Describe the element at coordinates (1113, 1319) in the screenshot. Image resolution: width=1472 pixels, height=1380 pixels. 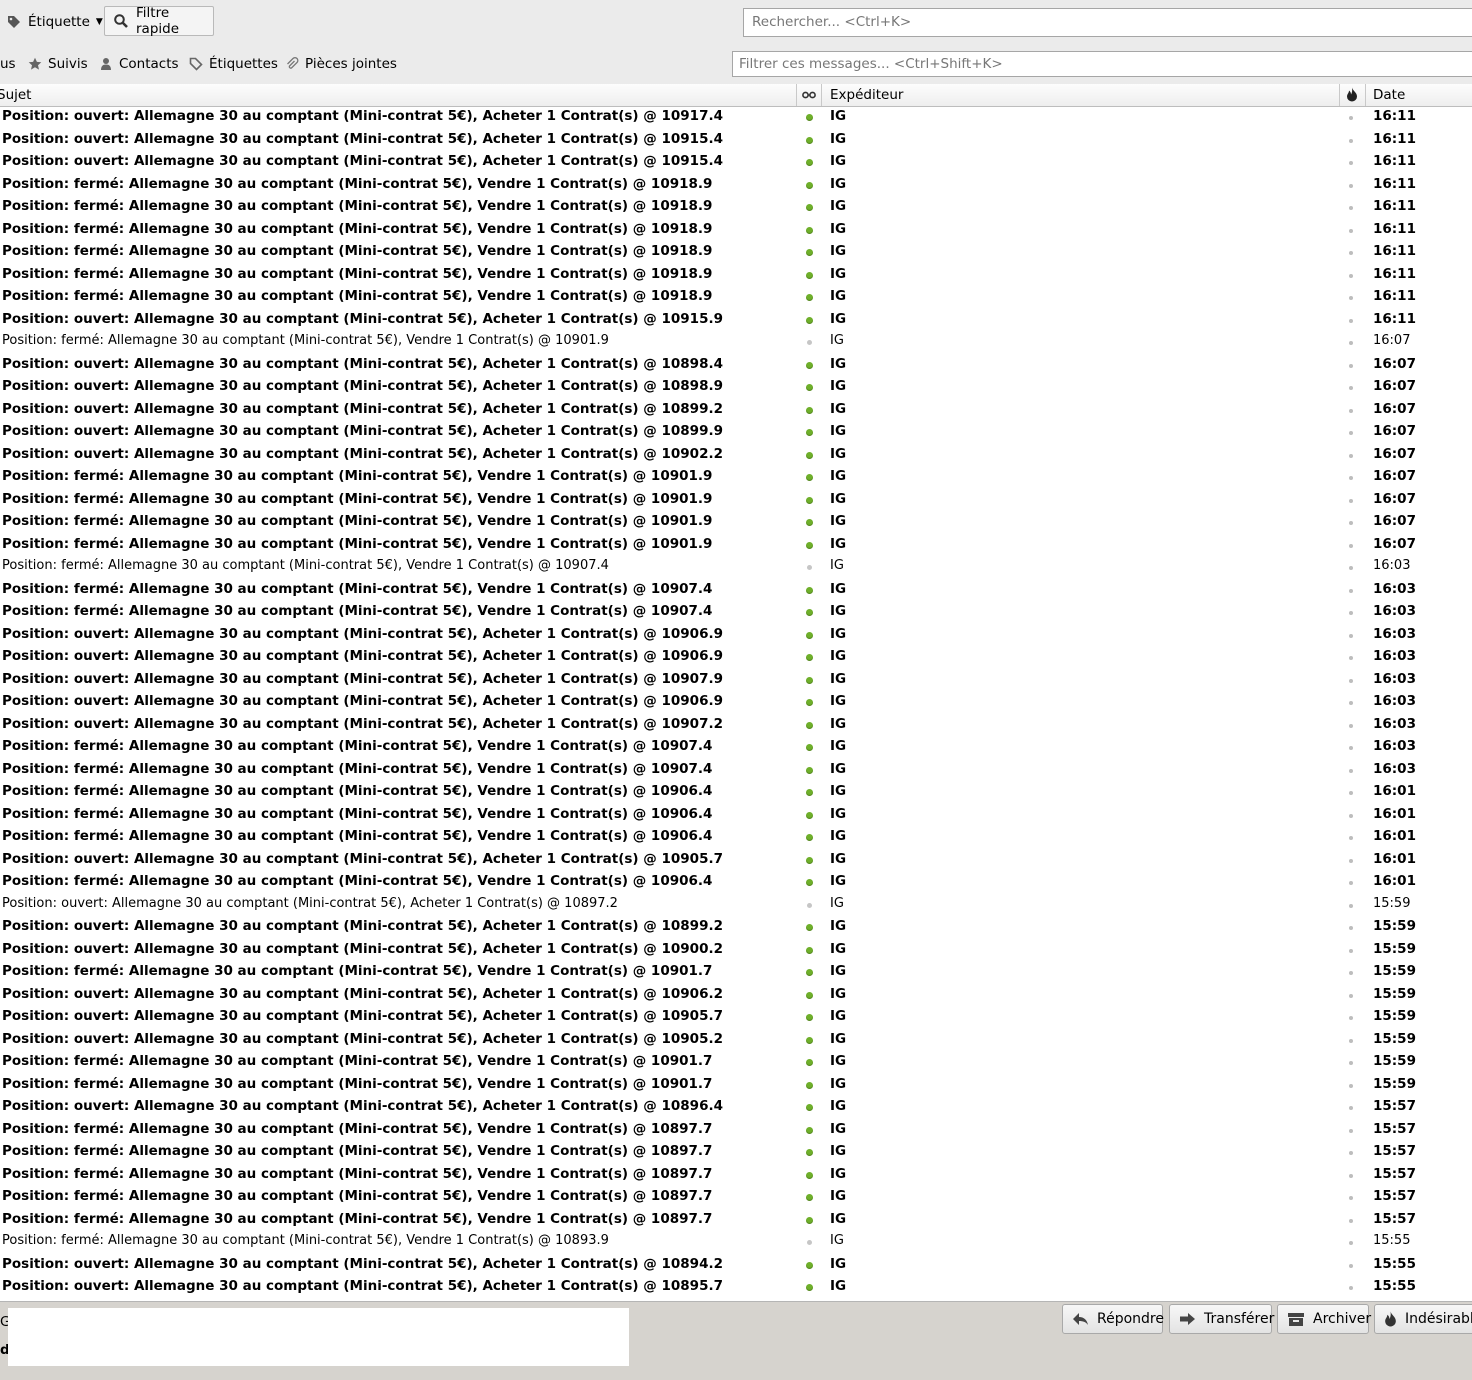
I see `reply-button: Répondre` at that location.